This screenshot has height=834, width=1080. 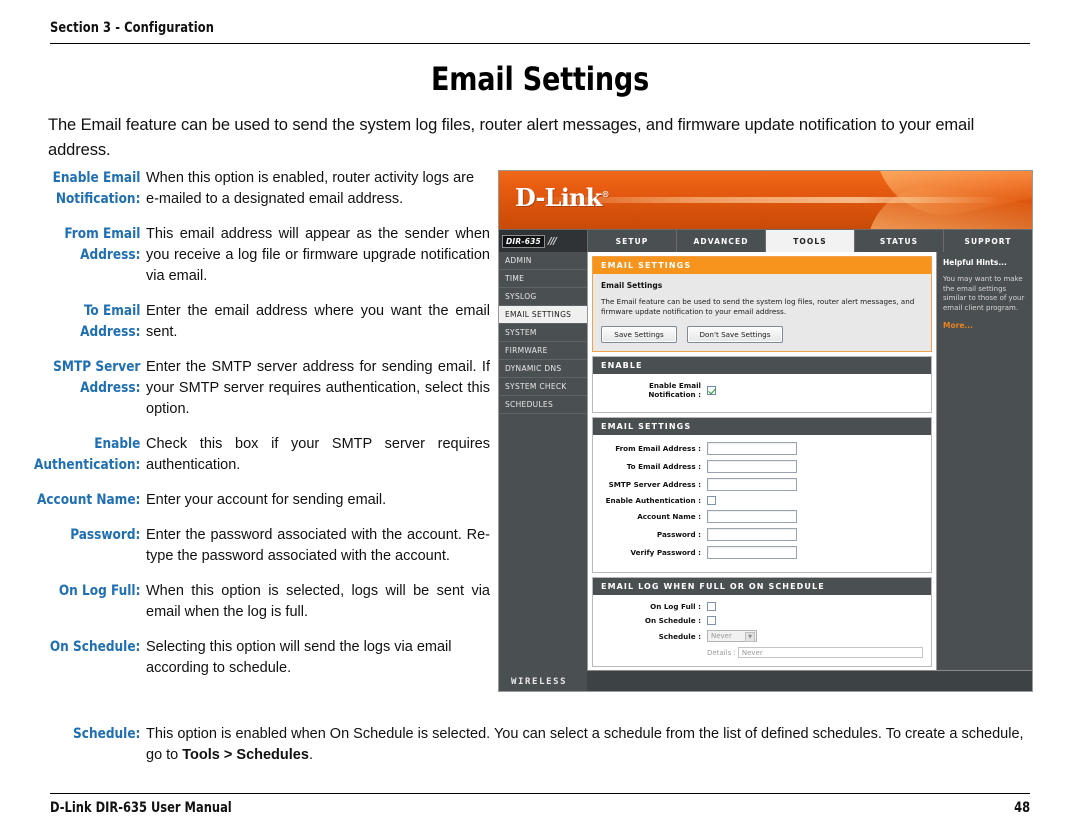 I want to click on enable-authentication-row: Enable Authentication :, so click(x=762, y=500).